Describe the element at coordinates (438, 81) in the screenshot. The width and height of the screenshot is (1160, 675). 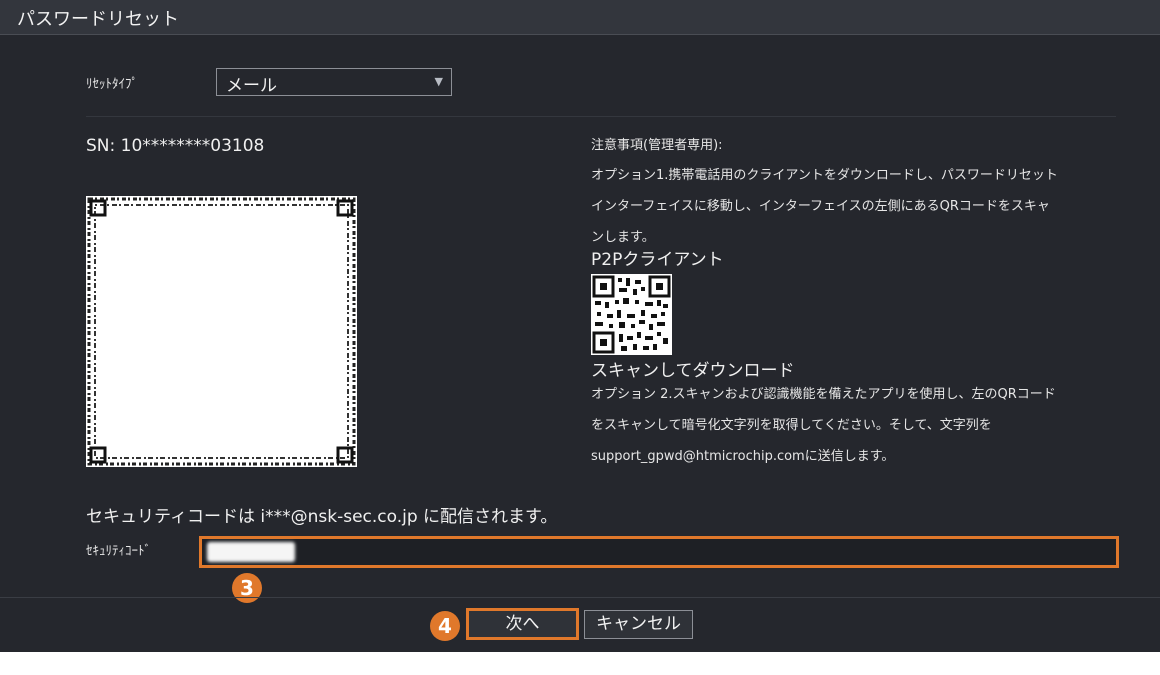
I see `caret-down-icon: ▼` at that location.